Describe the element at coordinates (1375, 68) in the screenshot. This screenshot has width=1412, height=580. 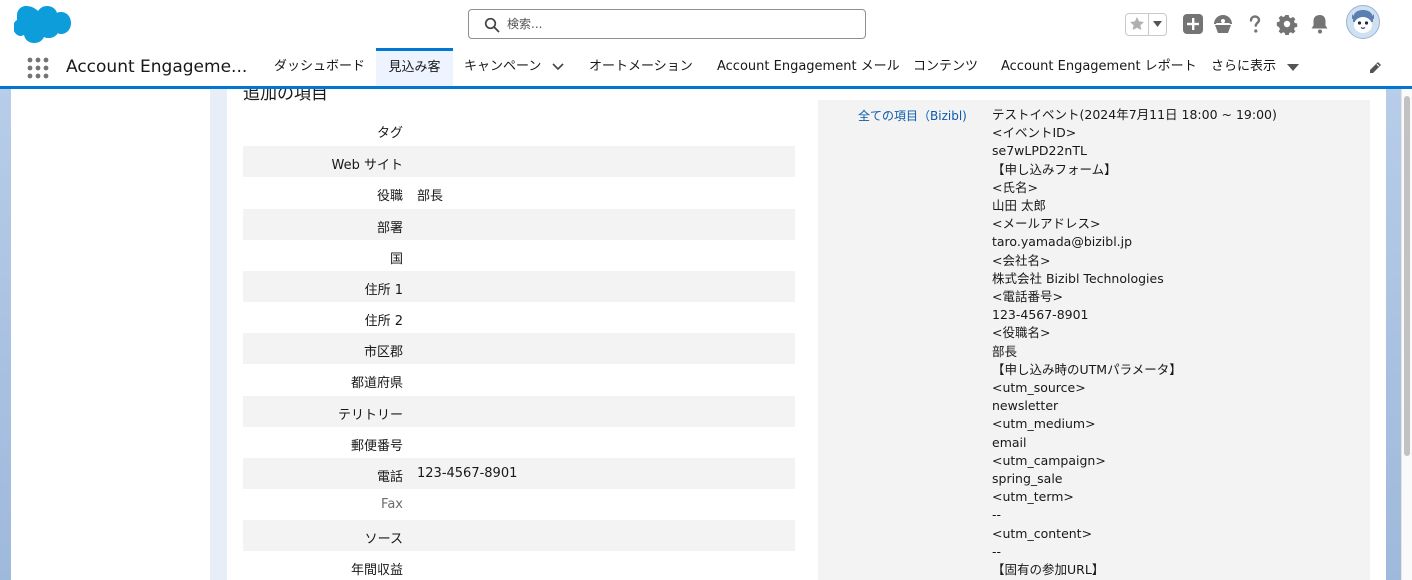
I see `edit-nav-icon` at that location.